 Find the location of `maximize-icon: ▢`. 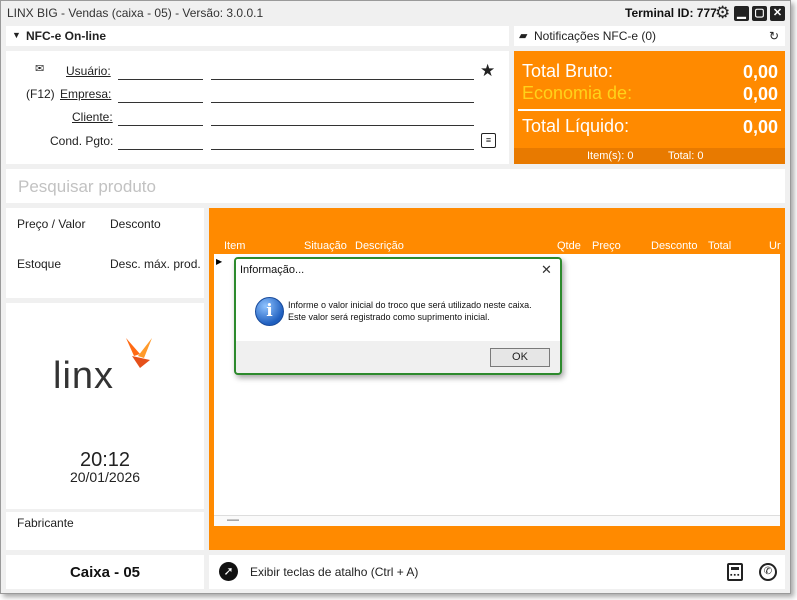

maximize-icon: ▢ is located at coordinates (759, 13).